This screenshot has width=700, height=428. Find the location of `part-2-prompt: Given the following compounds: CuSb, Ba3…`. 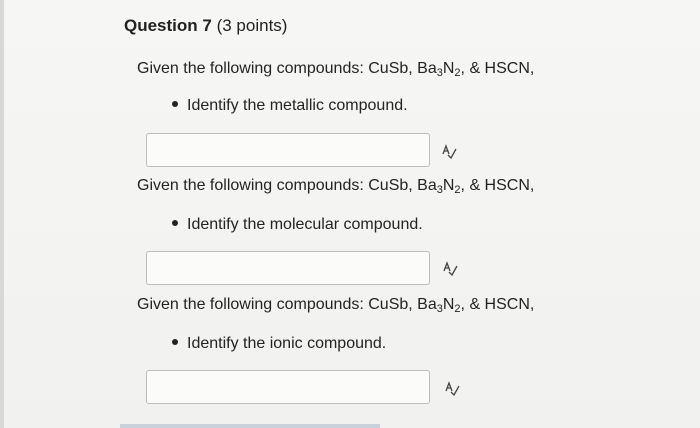

part-2-prompt: Given the following compounds: CuSb, Ba3… is located at coordinates (336, 186).